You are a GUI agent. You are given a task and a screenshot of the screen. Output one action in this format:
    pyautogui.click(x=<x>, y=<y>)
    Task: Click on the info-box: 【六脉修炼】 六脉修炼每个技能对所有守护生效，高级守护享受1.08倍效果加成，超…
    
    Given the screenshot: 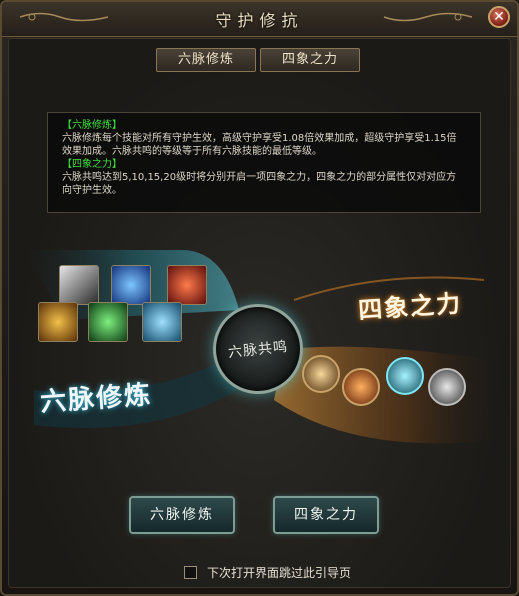 What is the action you would take?
    pyautogui.click(x=264, y=162)
    